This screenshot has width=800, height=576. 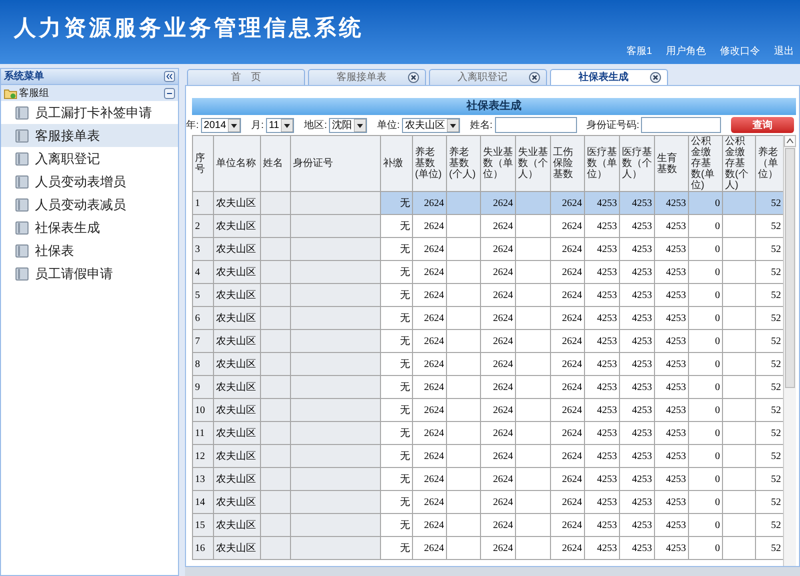 What do you see at coordinates (89, 92) in the screenshot?
I see `group-header: 客服组` at bounding box center [89, 92].